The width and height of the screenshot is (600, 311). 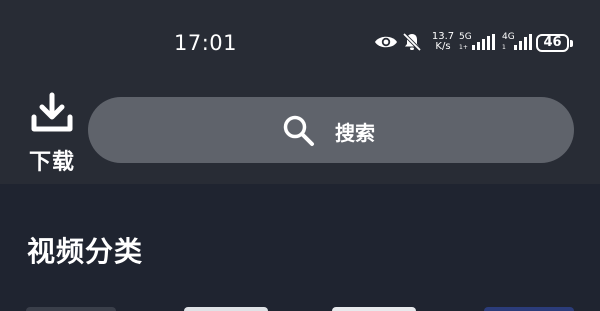 I want to click on status-icons: 13.7 K/s 5G 1+ 4G 1 46, so click(x=474, y=45).